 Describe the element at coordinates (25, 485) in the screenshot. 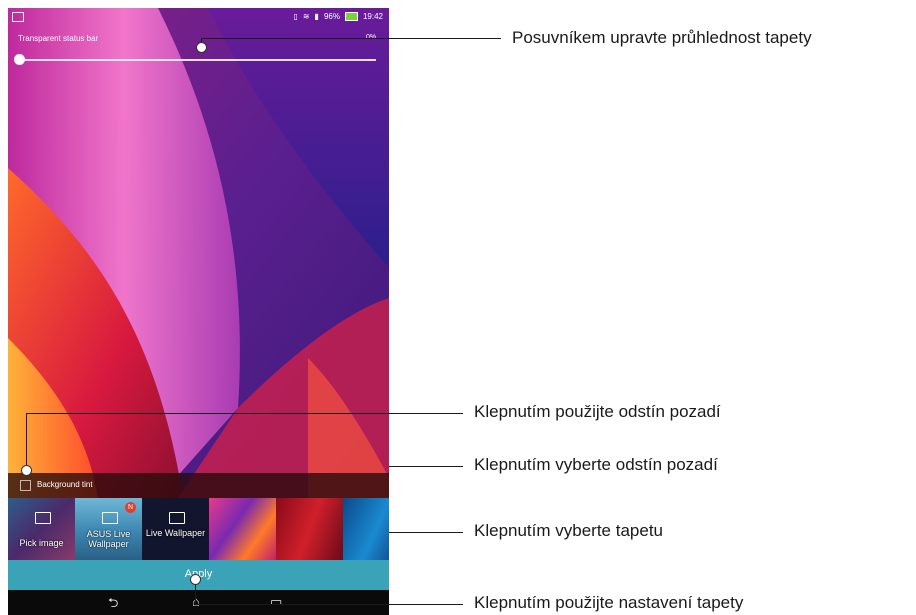

I see `background-tint-checkbox` at that location.